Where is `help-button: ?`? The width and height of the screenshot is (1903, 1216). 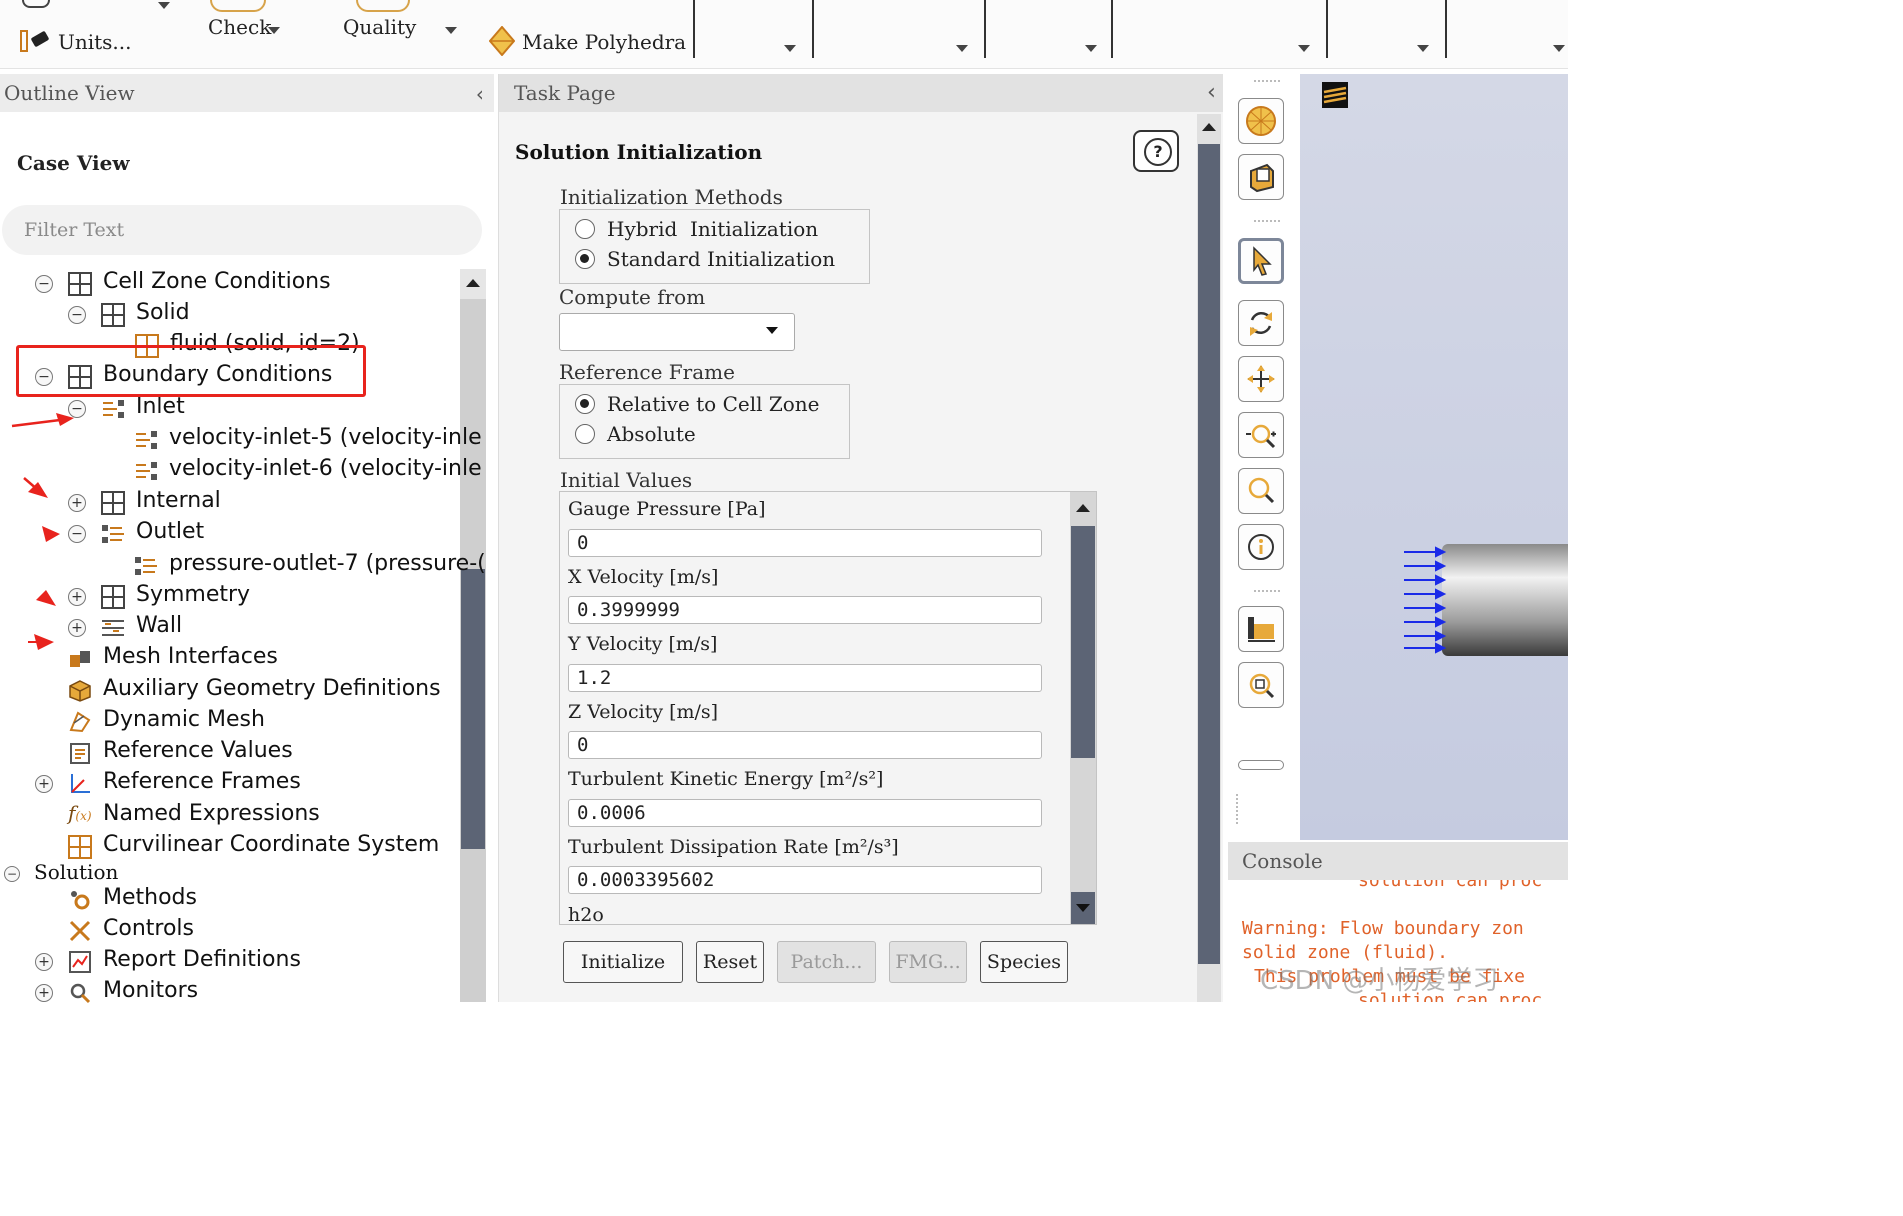 help-button: ? is located at coordinates (1156, 151).